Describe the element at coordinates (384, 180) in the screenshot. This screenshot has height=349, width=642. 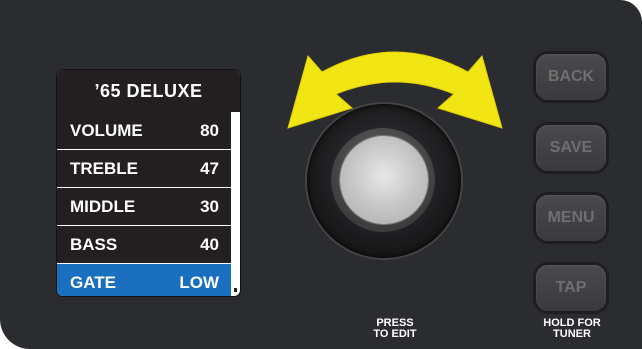
I see `encoder-knob-cap` at that location.